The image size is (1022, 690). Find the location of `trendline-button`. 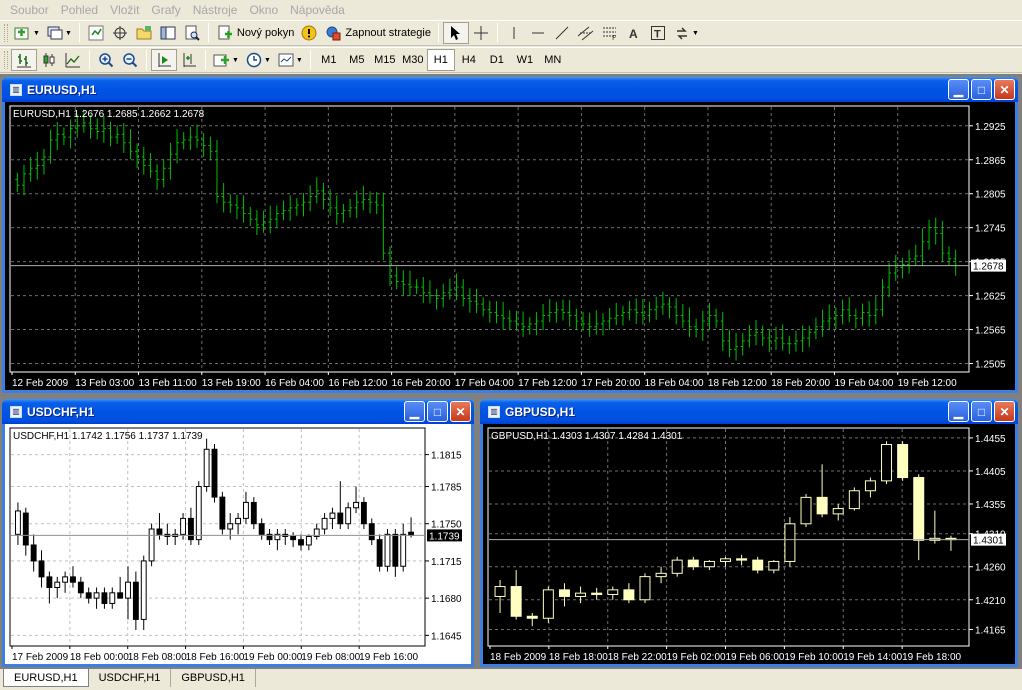

trendline-button is located at coordinates (562, 33).